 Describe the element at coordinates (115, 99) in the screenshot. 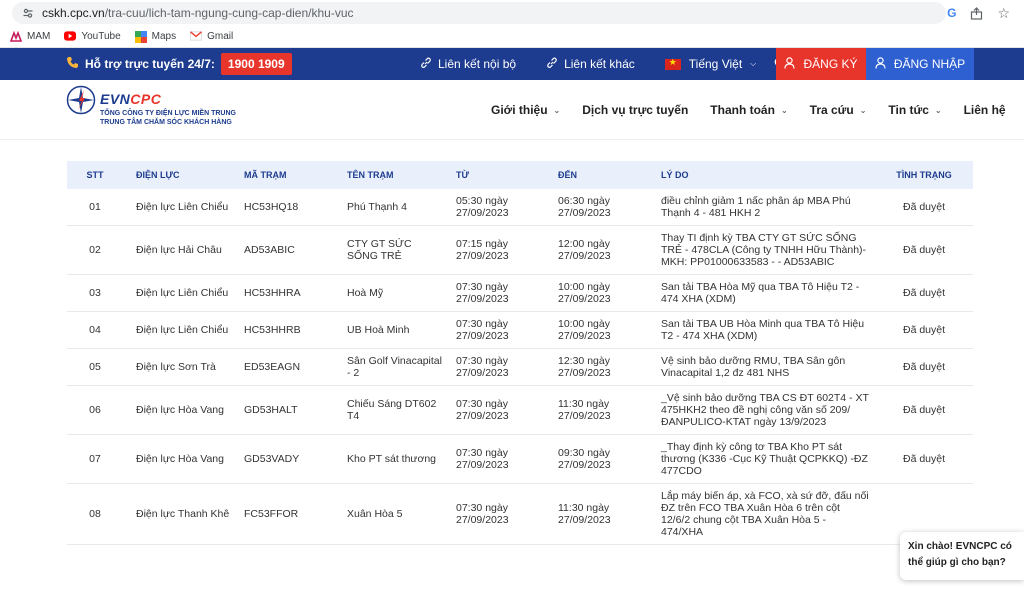

I see `logo-brand-evn: EVN` at that location.